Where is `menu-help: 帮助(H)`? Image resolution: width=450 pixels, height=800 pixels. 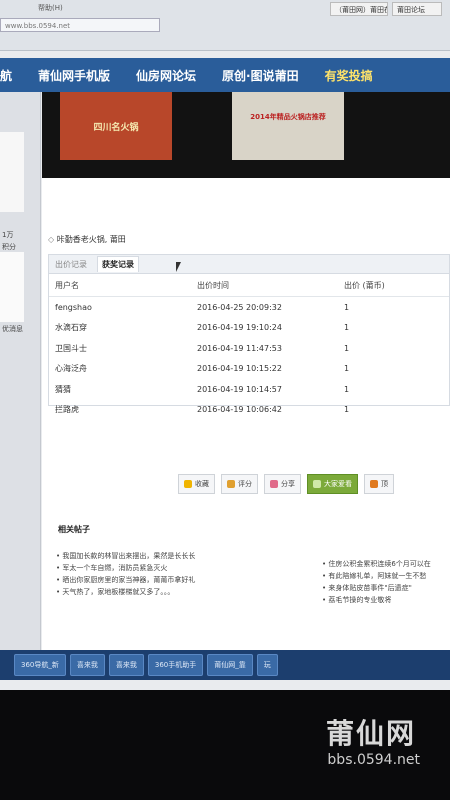 menu-help: 帮助(H) is located at coordinates (50, 8).